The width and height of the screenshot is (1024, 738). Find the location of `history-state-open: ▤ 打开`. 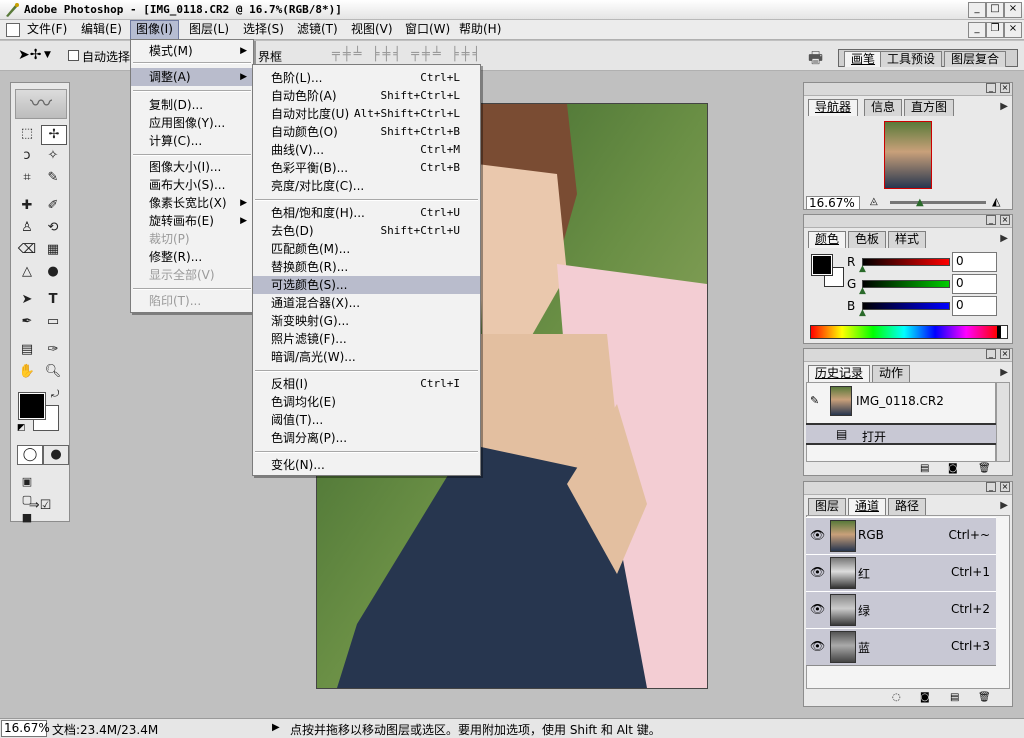

history-state-open: ▤ 打开 is located at coordinates (901, 434).